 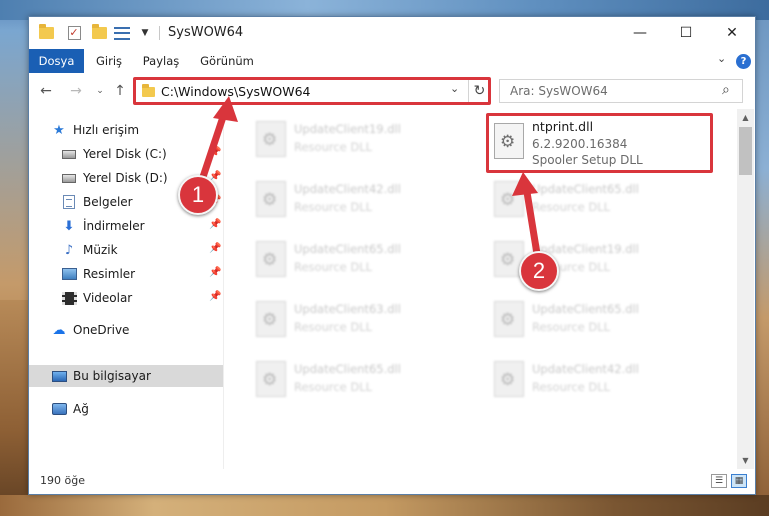 I want to click on step-badge-2: 2, so click(x=539, y=271).